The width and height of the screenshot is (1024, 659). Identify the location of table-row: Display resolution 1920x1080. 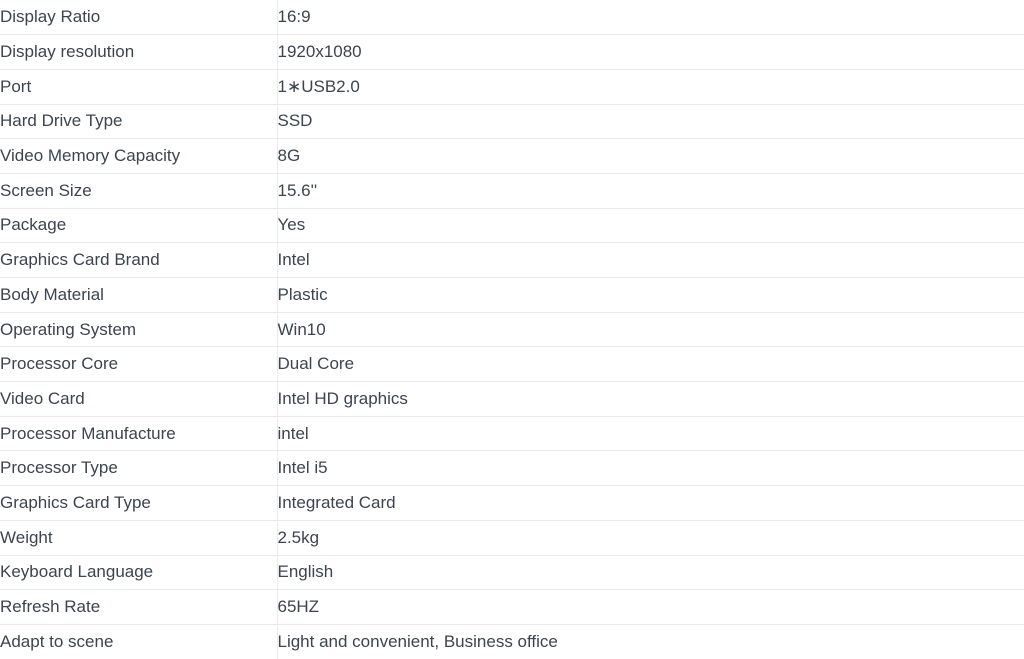
(512, 52).